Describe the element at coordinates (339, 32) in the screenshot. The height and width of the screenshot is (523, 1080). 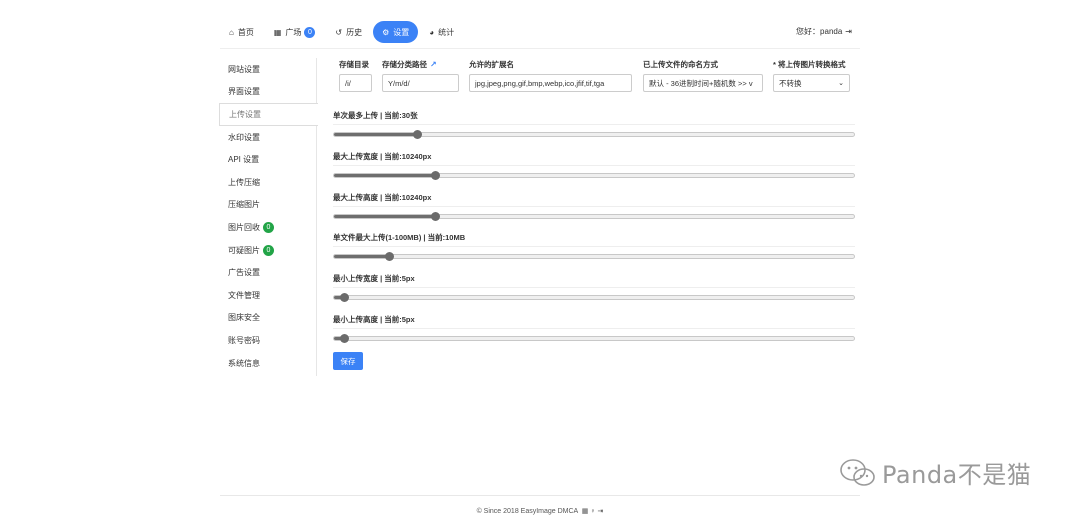
I see `history-icon: ↺` at that location.